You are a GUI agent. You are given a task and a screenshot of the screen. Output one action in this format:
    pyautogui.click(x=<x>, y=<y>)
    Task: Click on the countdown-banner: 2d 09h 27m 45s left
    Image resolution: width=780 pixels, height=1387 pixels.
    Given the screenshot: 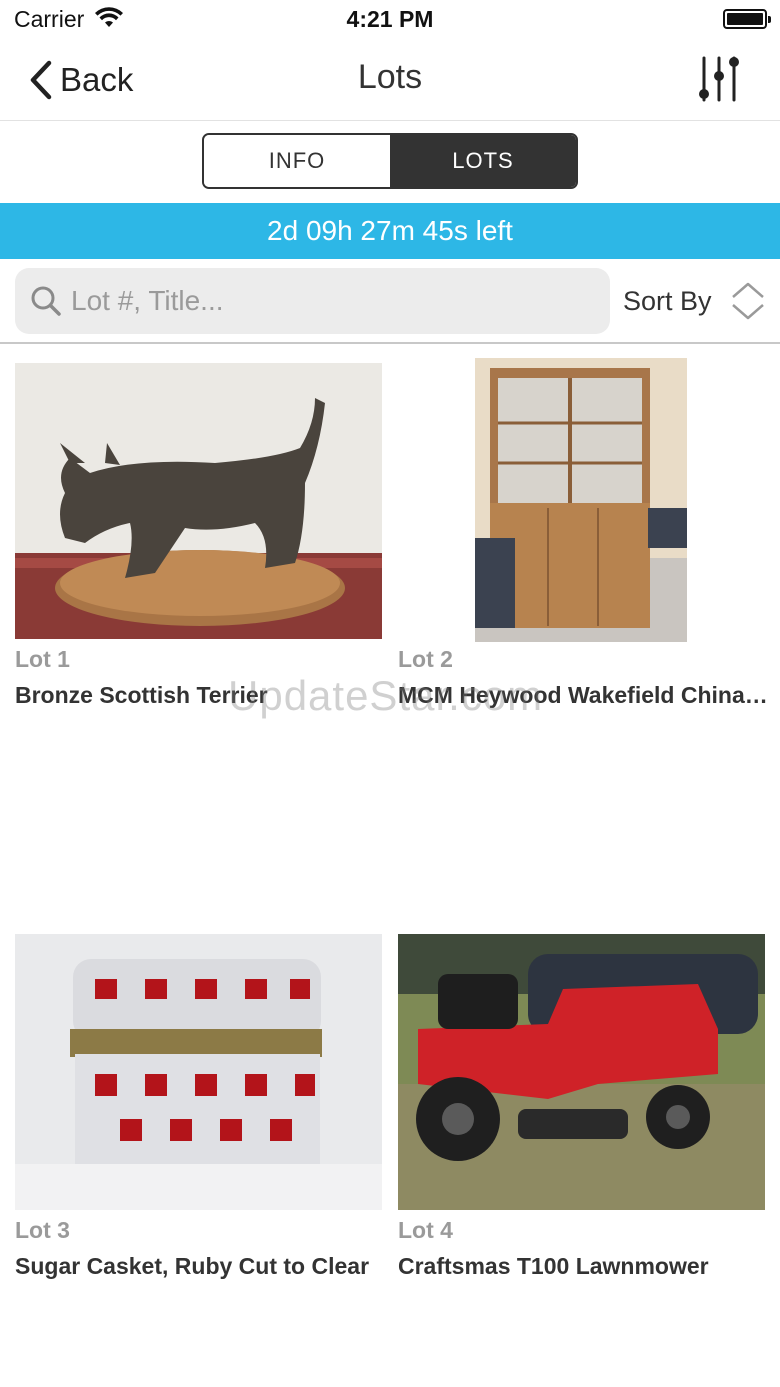 What is the action you would take?
    pyautogui.click(x=390, y=231)
    